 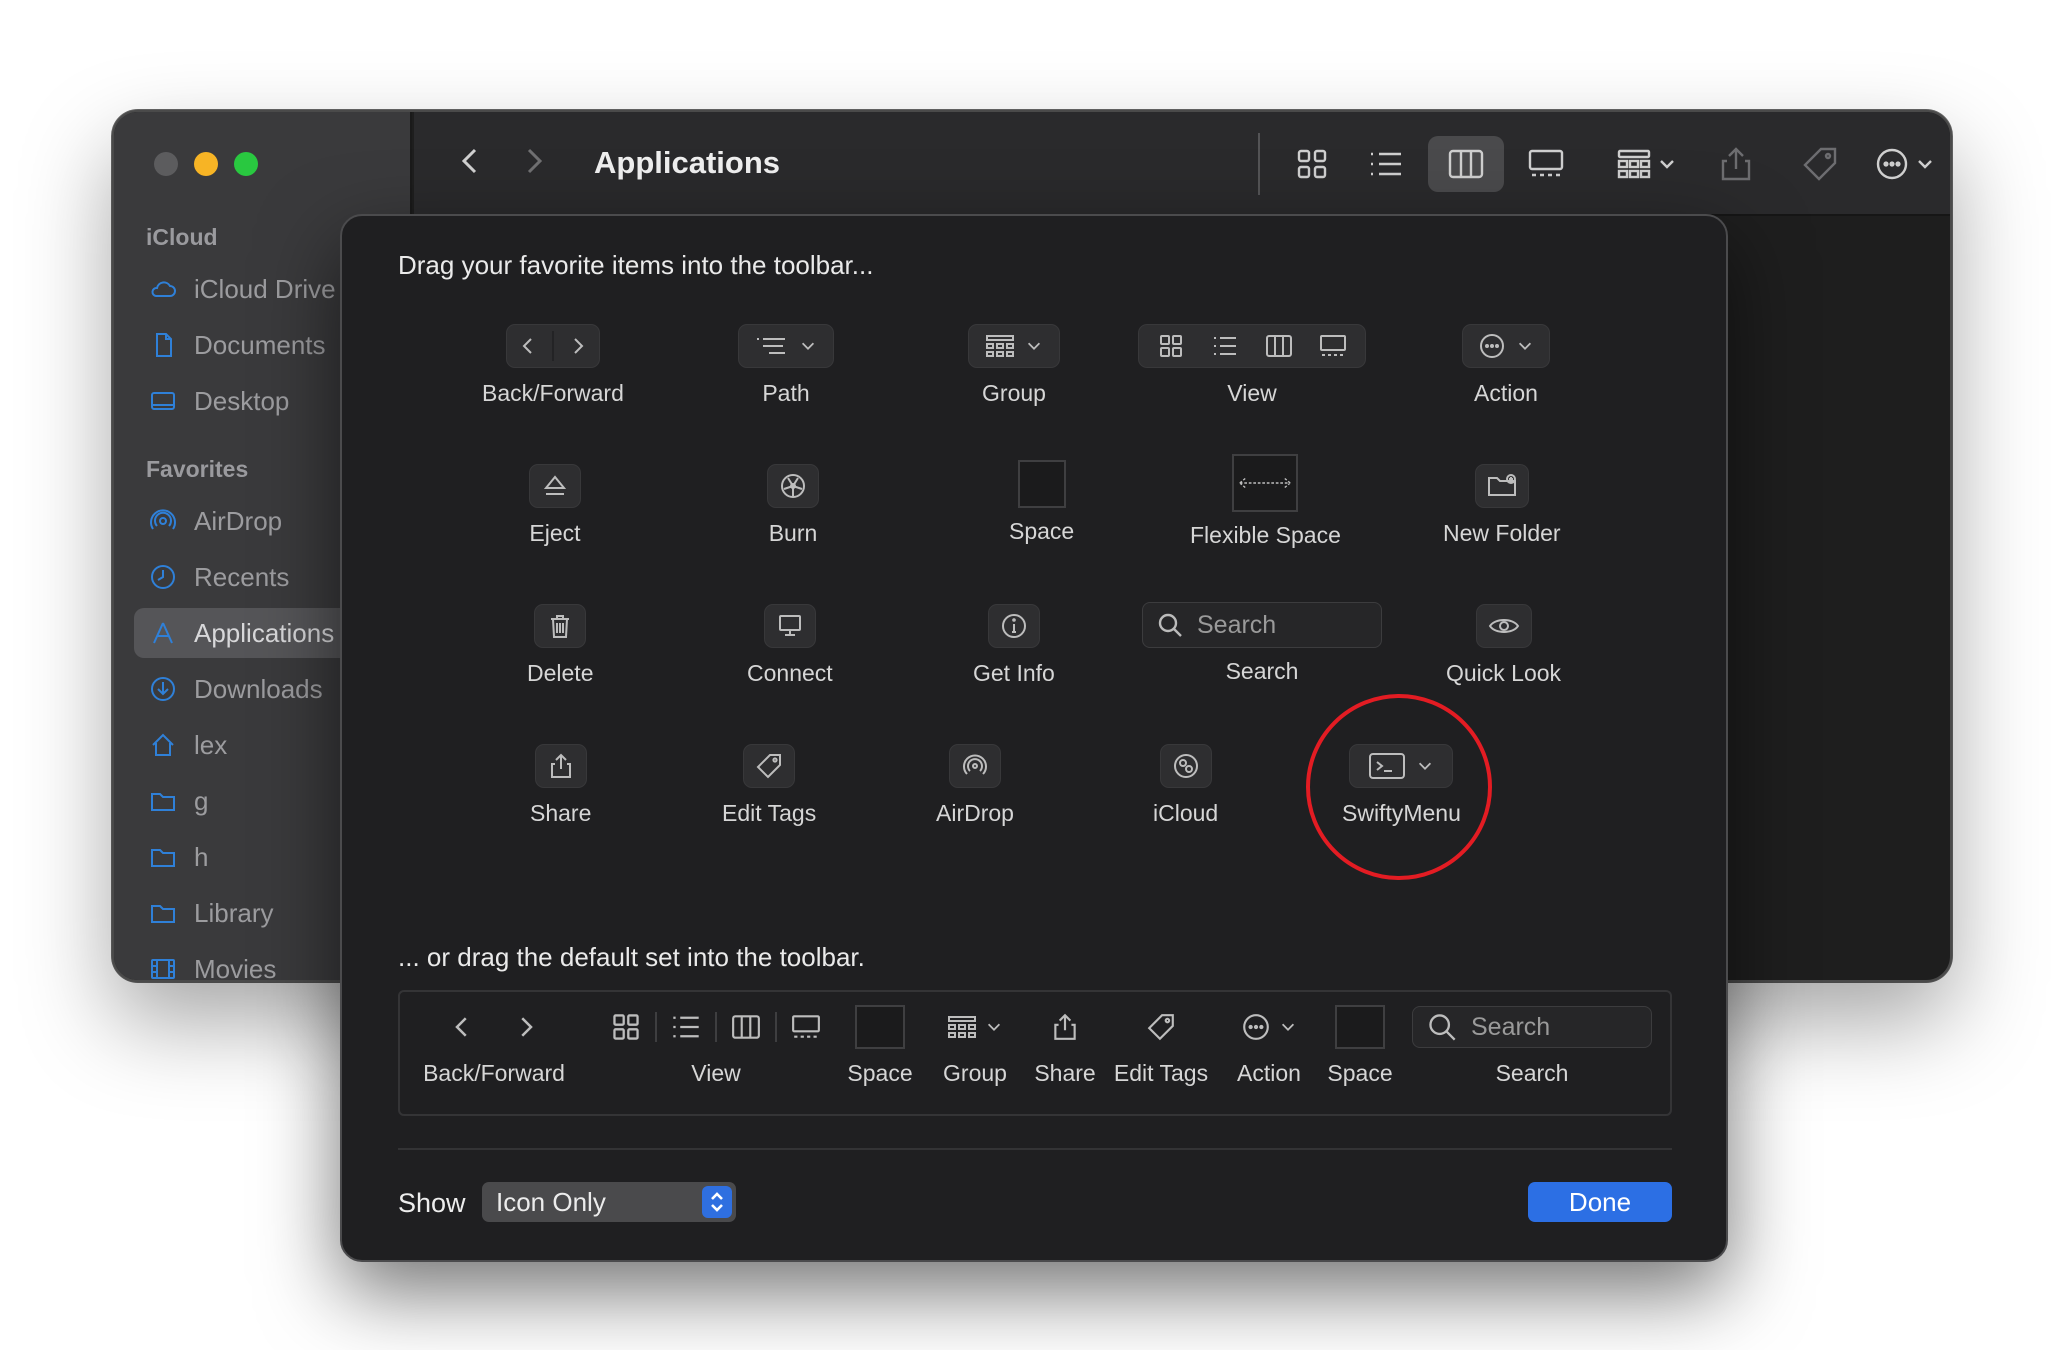 I want to click on burn-control, so click(x=793, y=486).